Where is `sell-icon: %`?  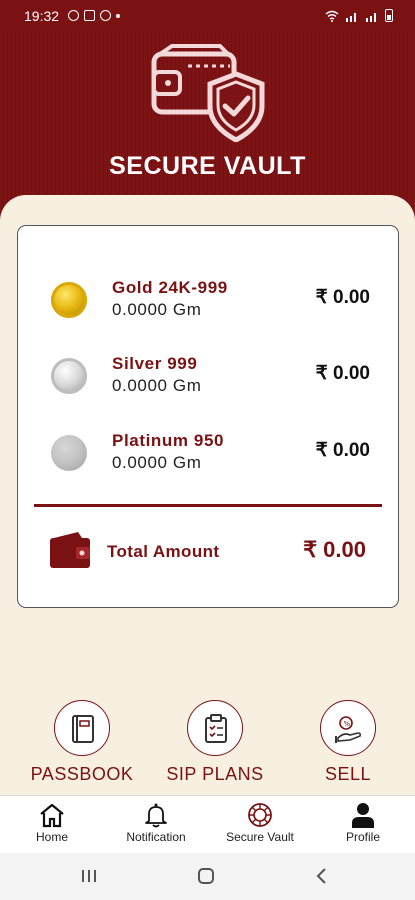 sell-icon: % is located at coordinates (348, 729).